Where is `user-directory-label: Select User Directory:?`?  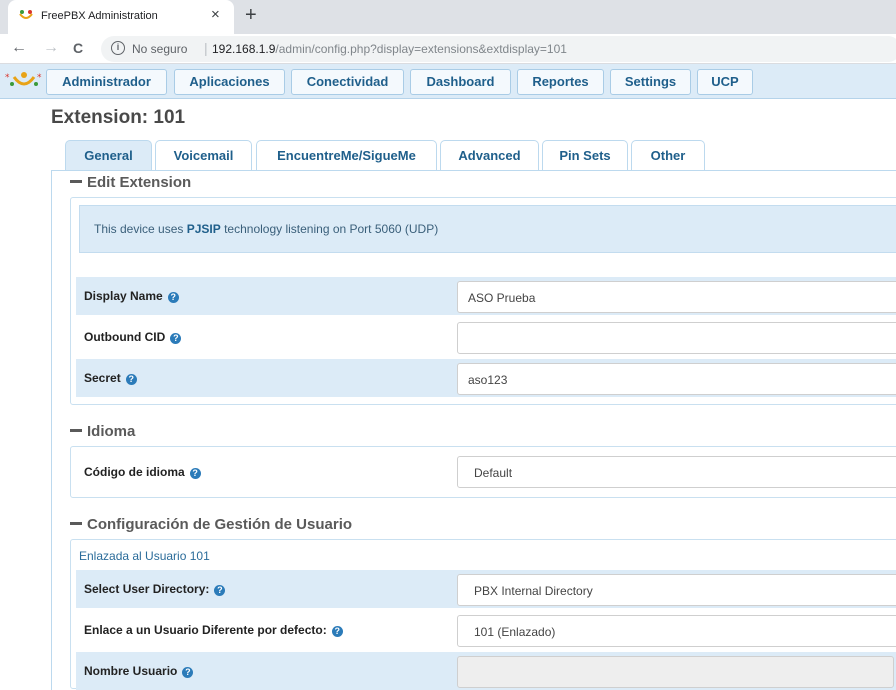 user-directory-label: Select User Directory:? is located at coordinates (155, 589).